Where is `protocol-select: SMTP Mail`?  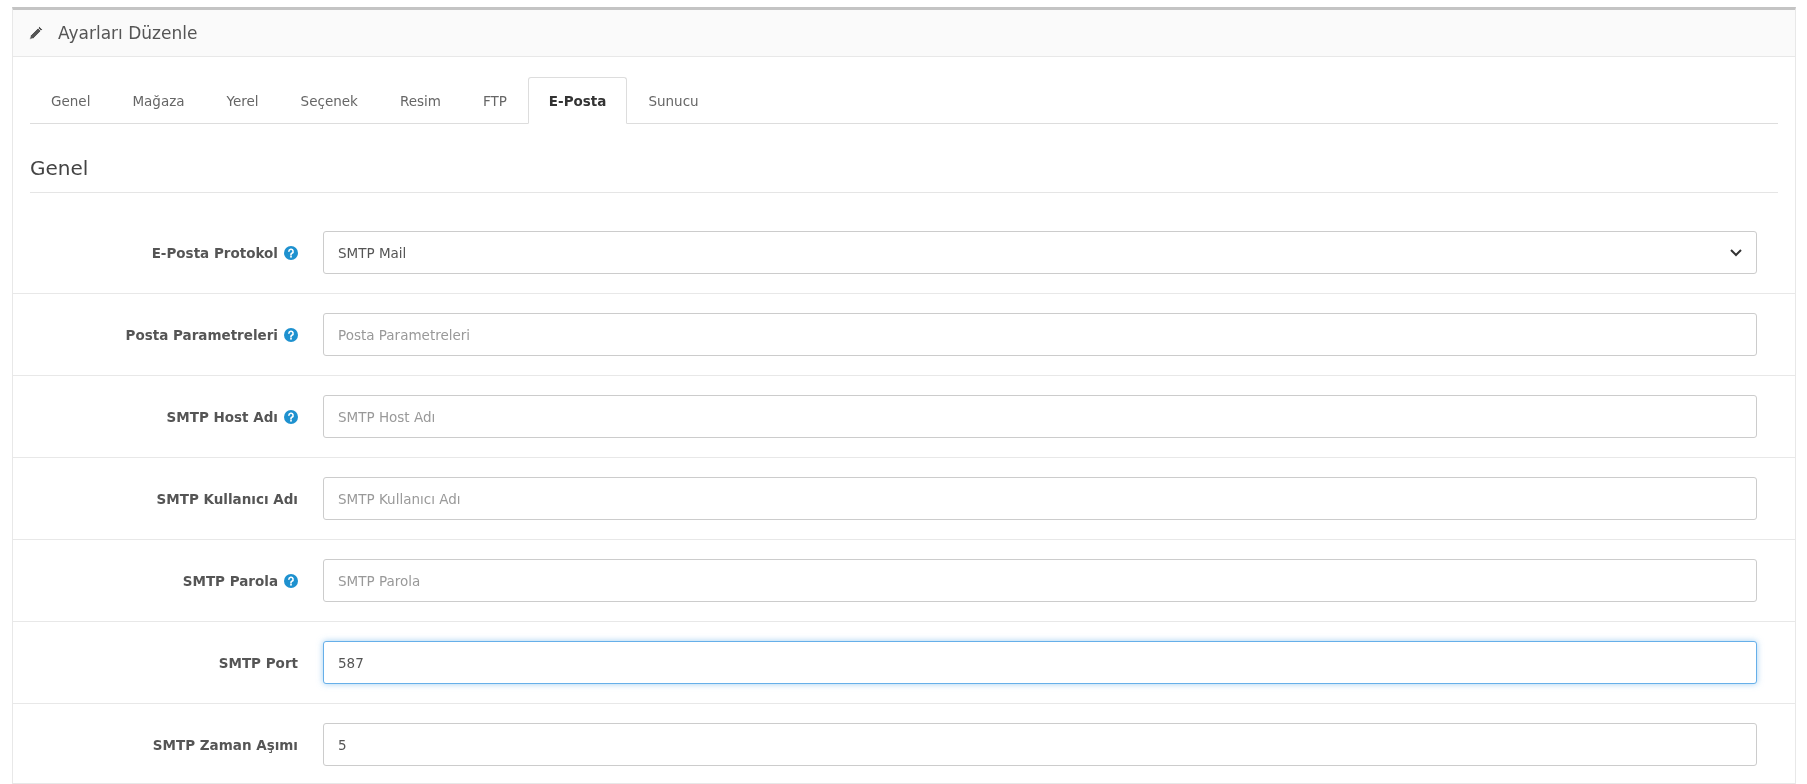
protocol-select: SMTP Mail is located at coordinates (1040, 252).